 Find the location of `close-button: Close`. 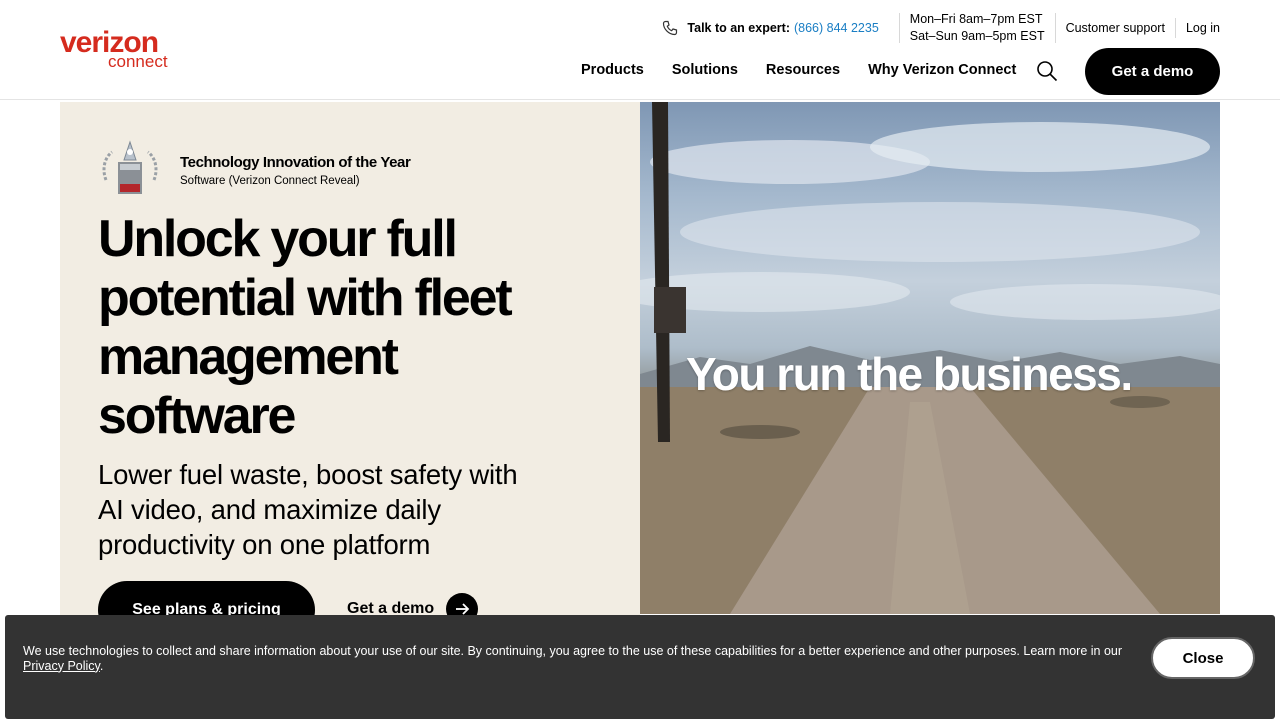

close-button: Close is located at coordinates (1203, 658).